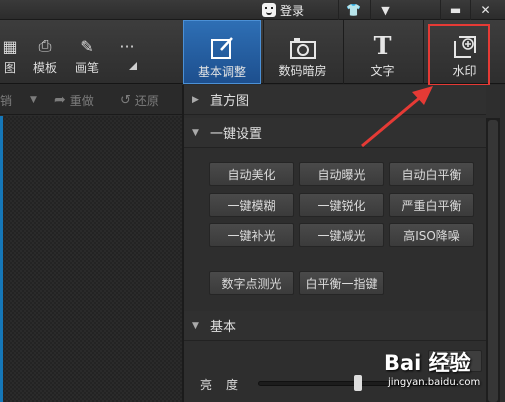 The height and width of the screenshot is (402, 505). Describe the element at coordinates (9, 68) in the screenshot. I see `tool-pattern-label: 图` at that location.